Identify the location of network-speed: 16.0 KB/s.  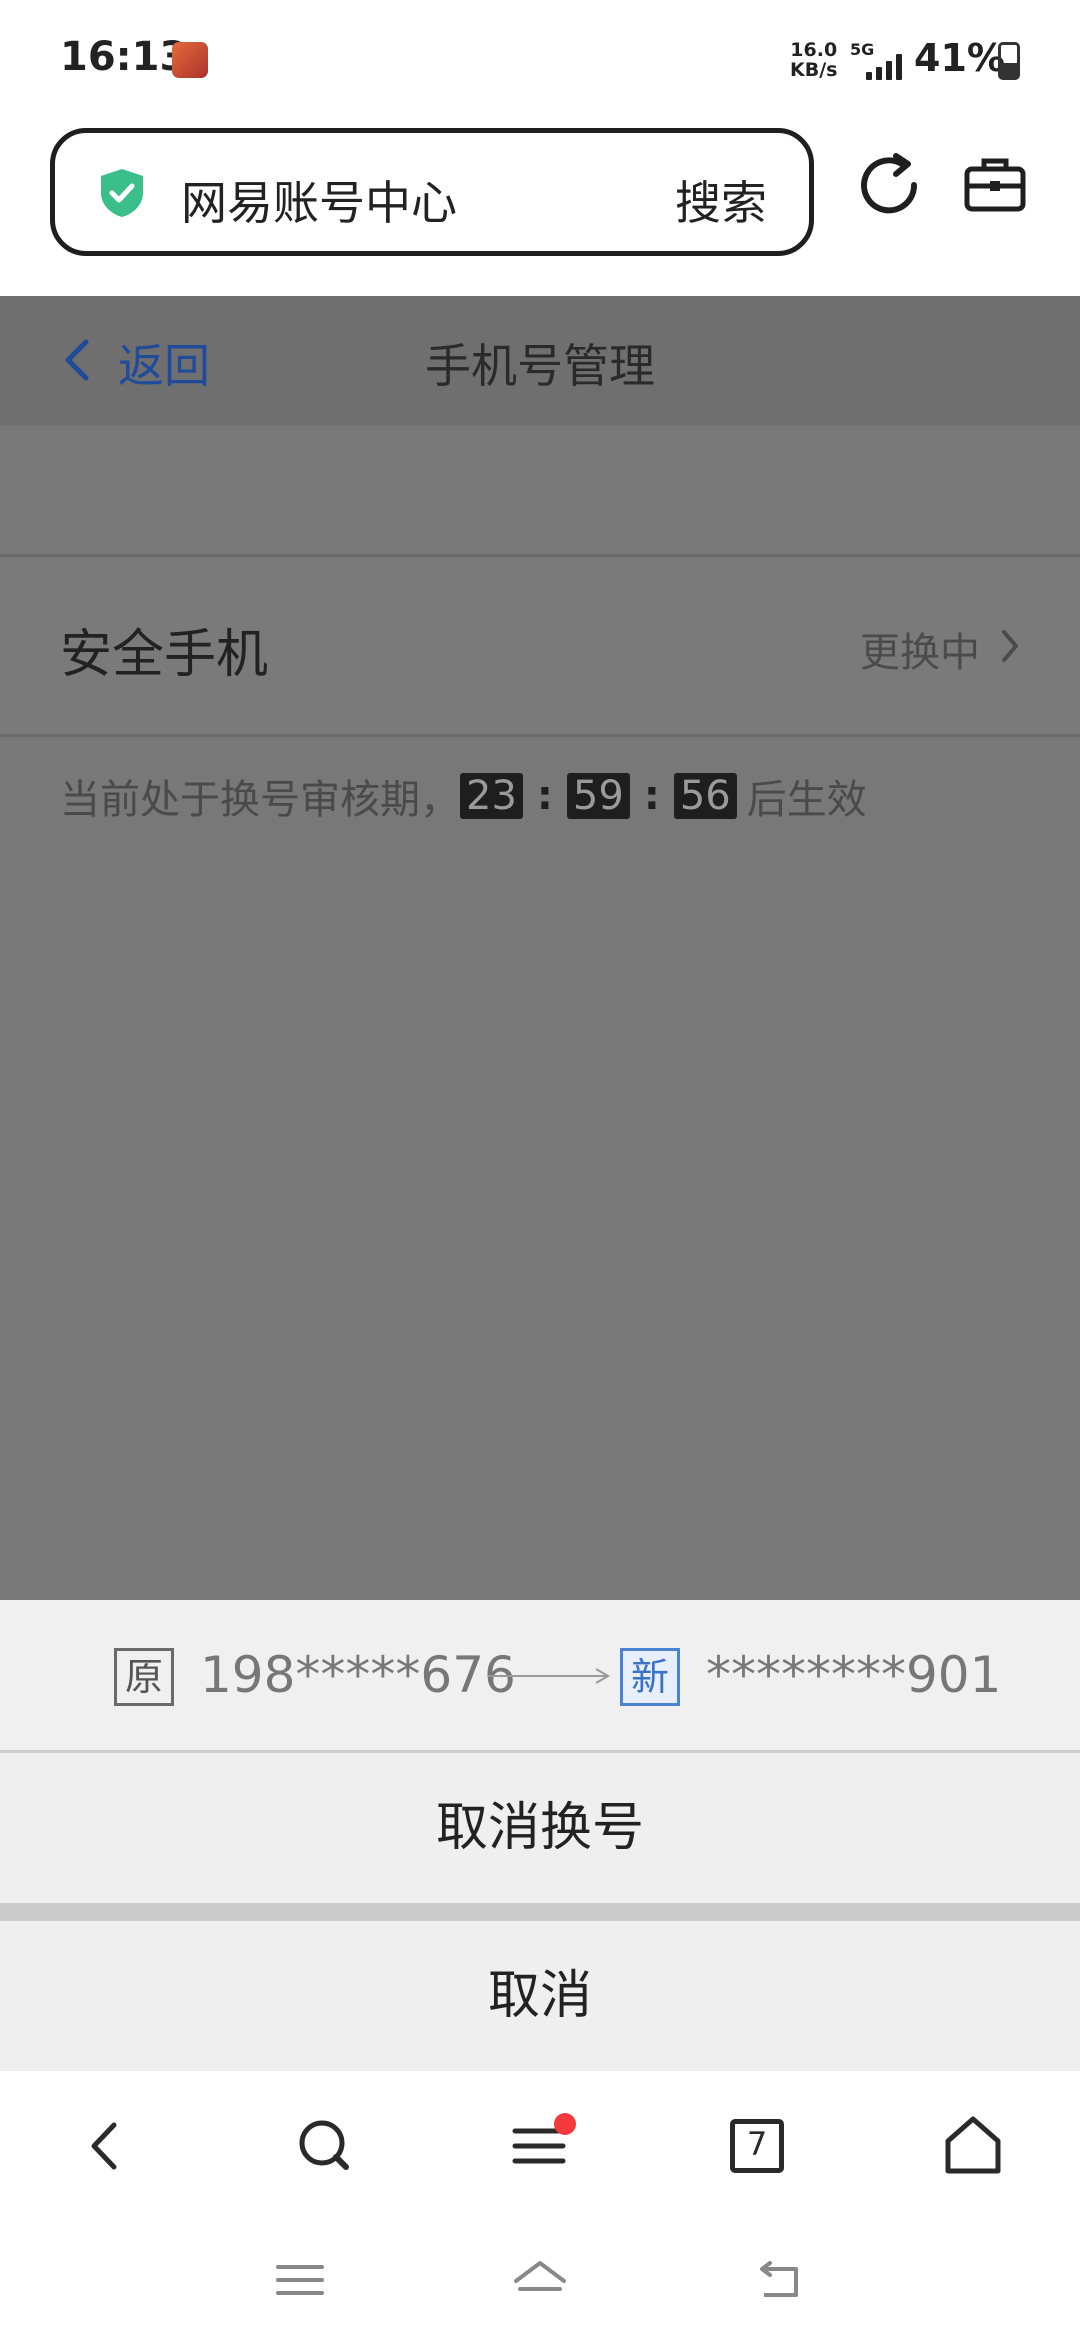
(813, 60).